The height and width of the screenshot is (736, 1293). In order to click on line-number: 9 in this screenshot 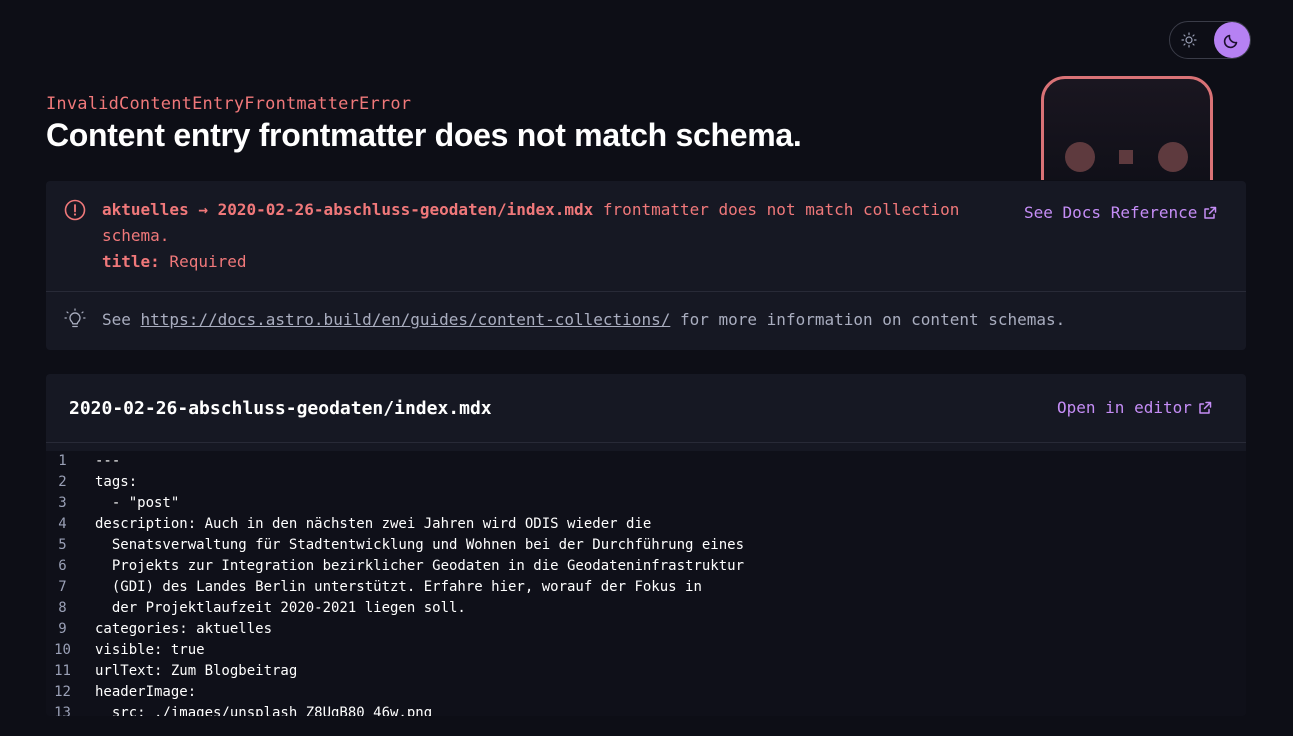, I will do `click(62, 629)`.